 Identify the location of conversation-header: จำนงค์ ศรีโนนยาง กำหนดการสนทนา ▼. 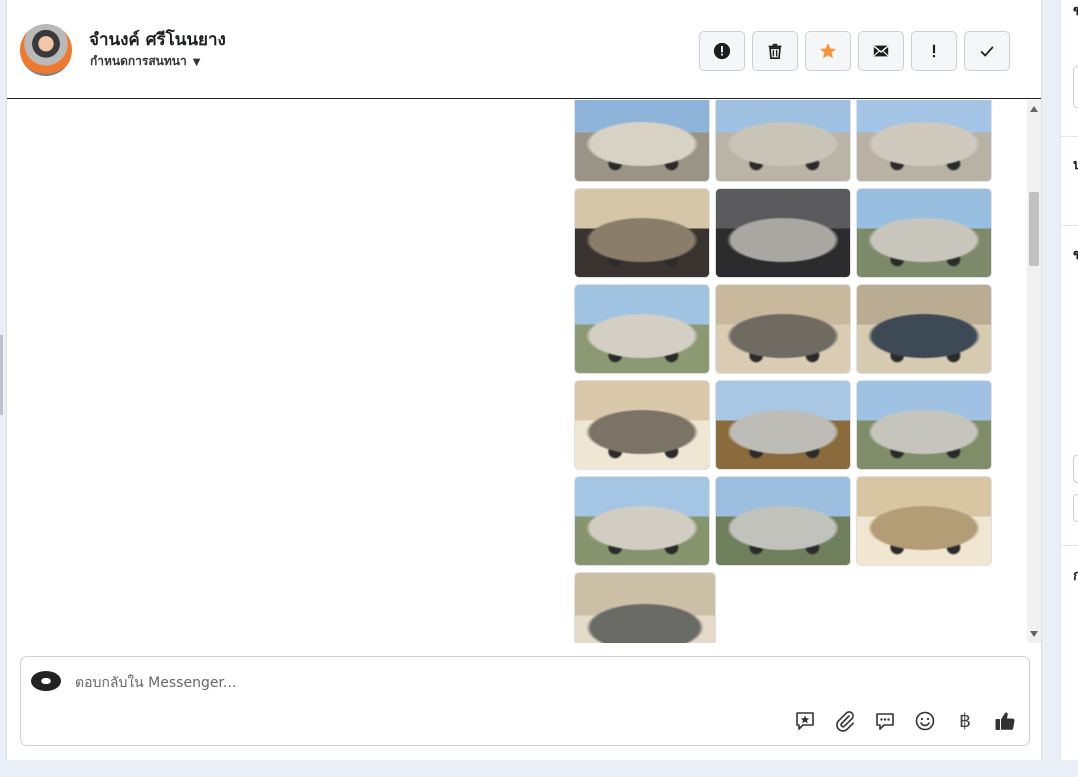
(524, 49).